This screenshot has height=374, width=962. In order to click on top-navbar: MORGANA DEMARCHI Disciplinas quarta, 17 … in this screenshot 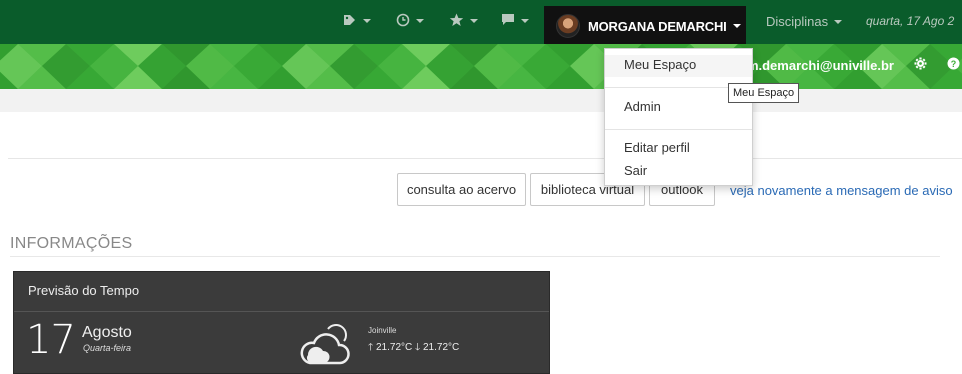, I will do `click(481, 23)`.